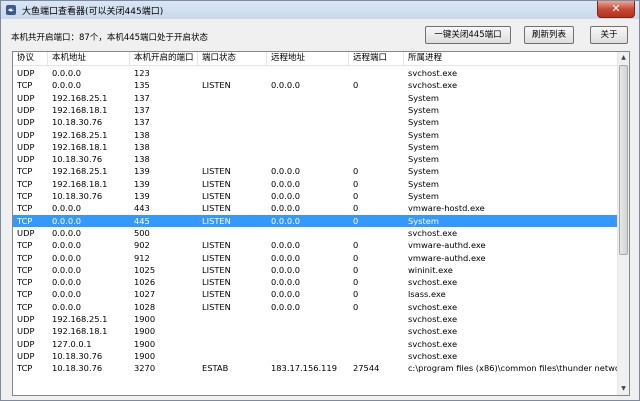 The width and height of the screenshot is (640, 401). I want to click on vertical-scrollbar: ▲ ▼, so click(623, 223).